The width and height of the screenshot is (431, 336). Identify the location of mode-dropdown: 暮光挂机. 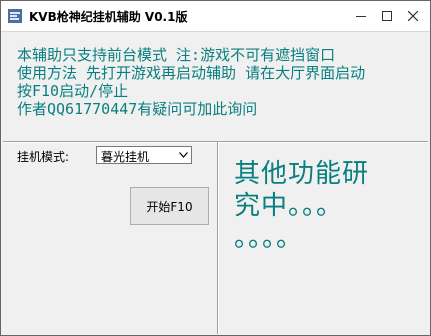
(144, 155).